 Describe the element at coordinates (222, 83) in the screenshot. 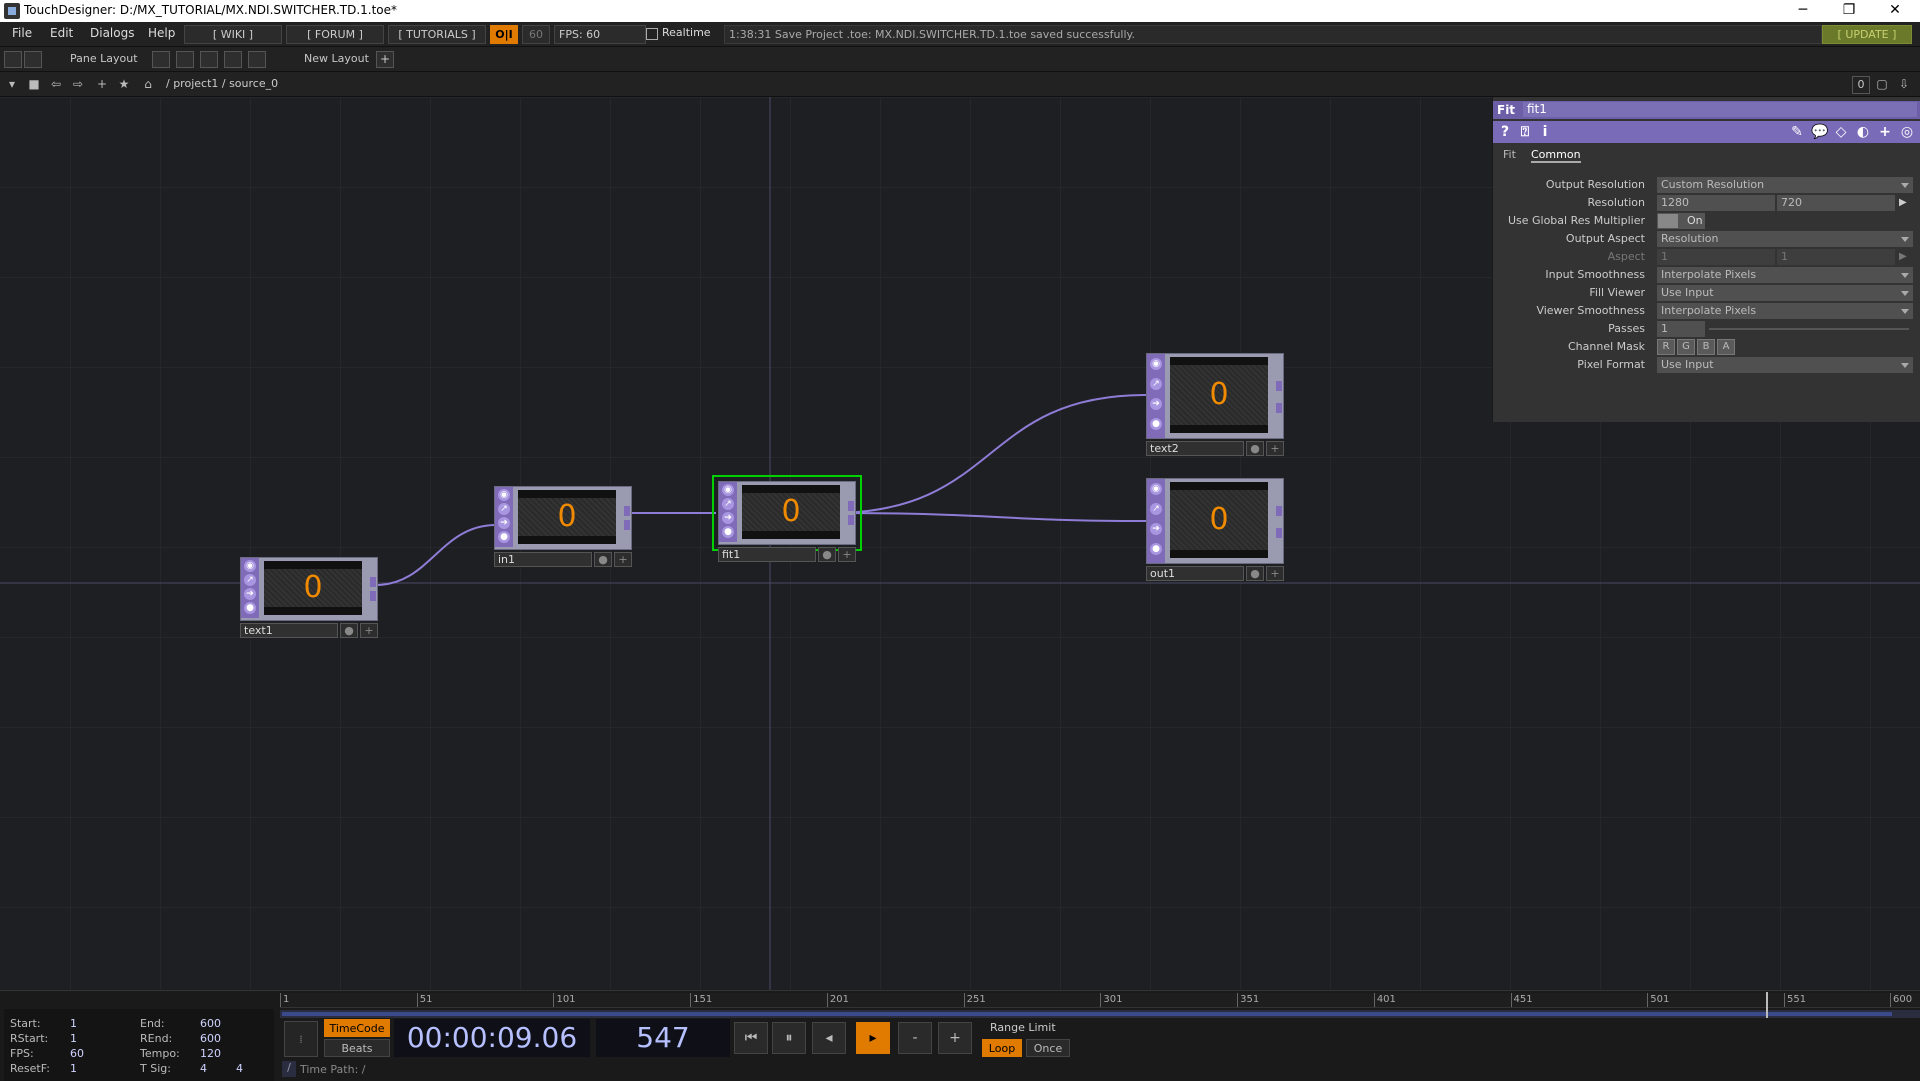

I see `network-path: / project1 / source_0` at that location.